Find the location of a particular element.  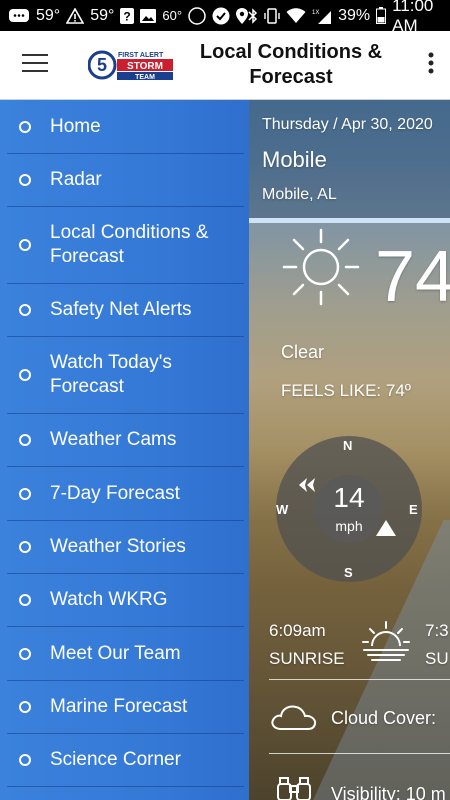

location-icon is located at coordinates (242, 15).